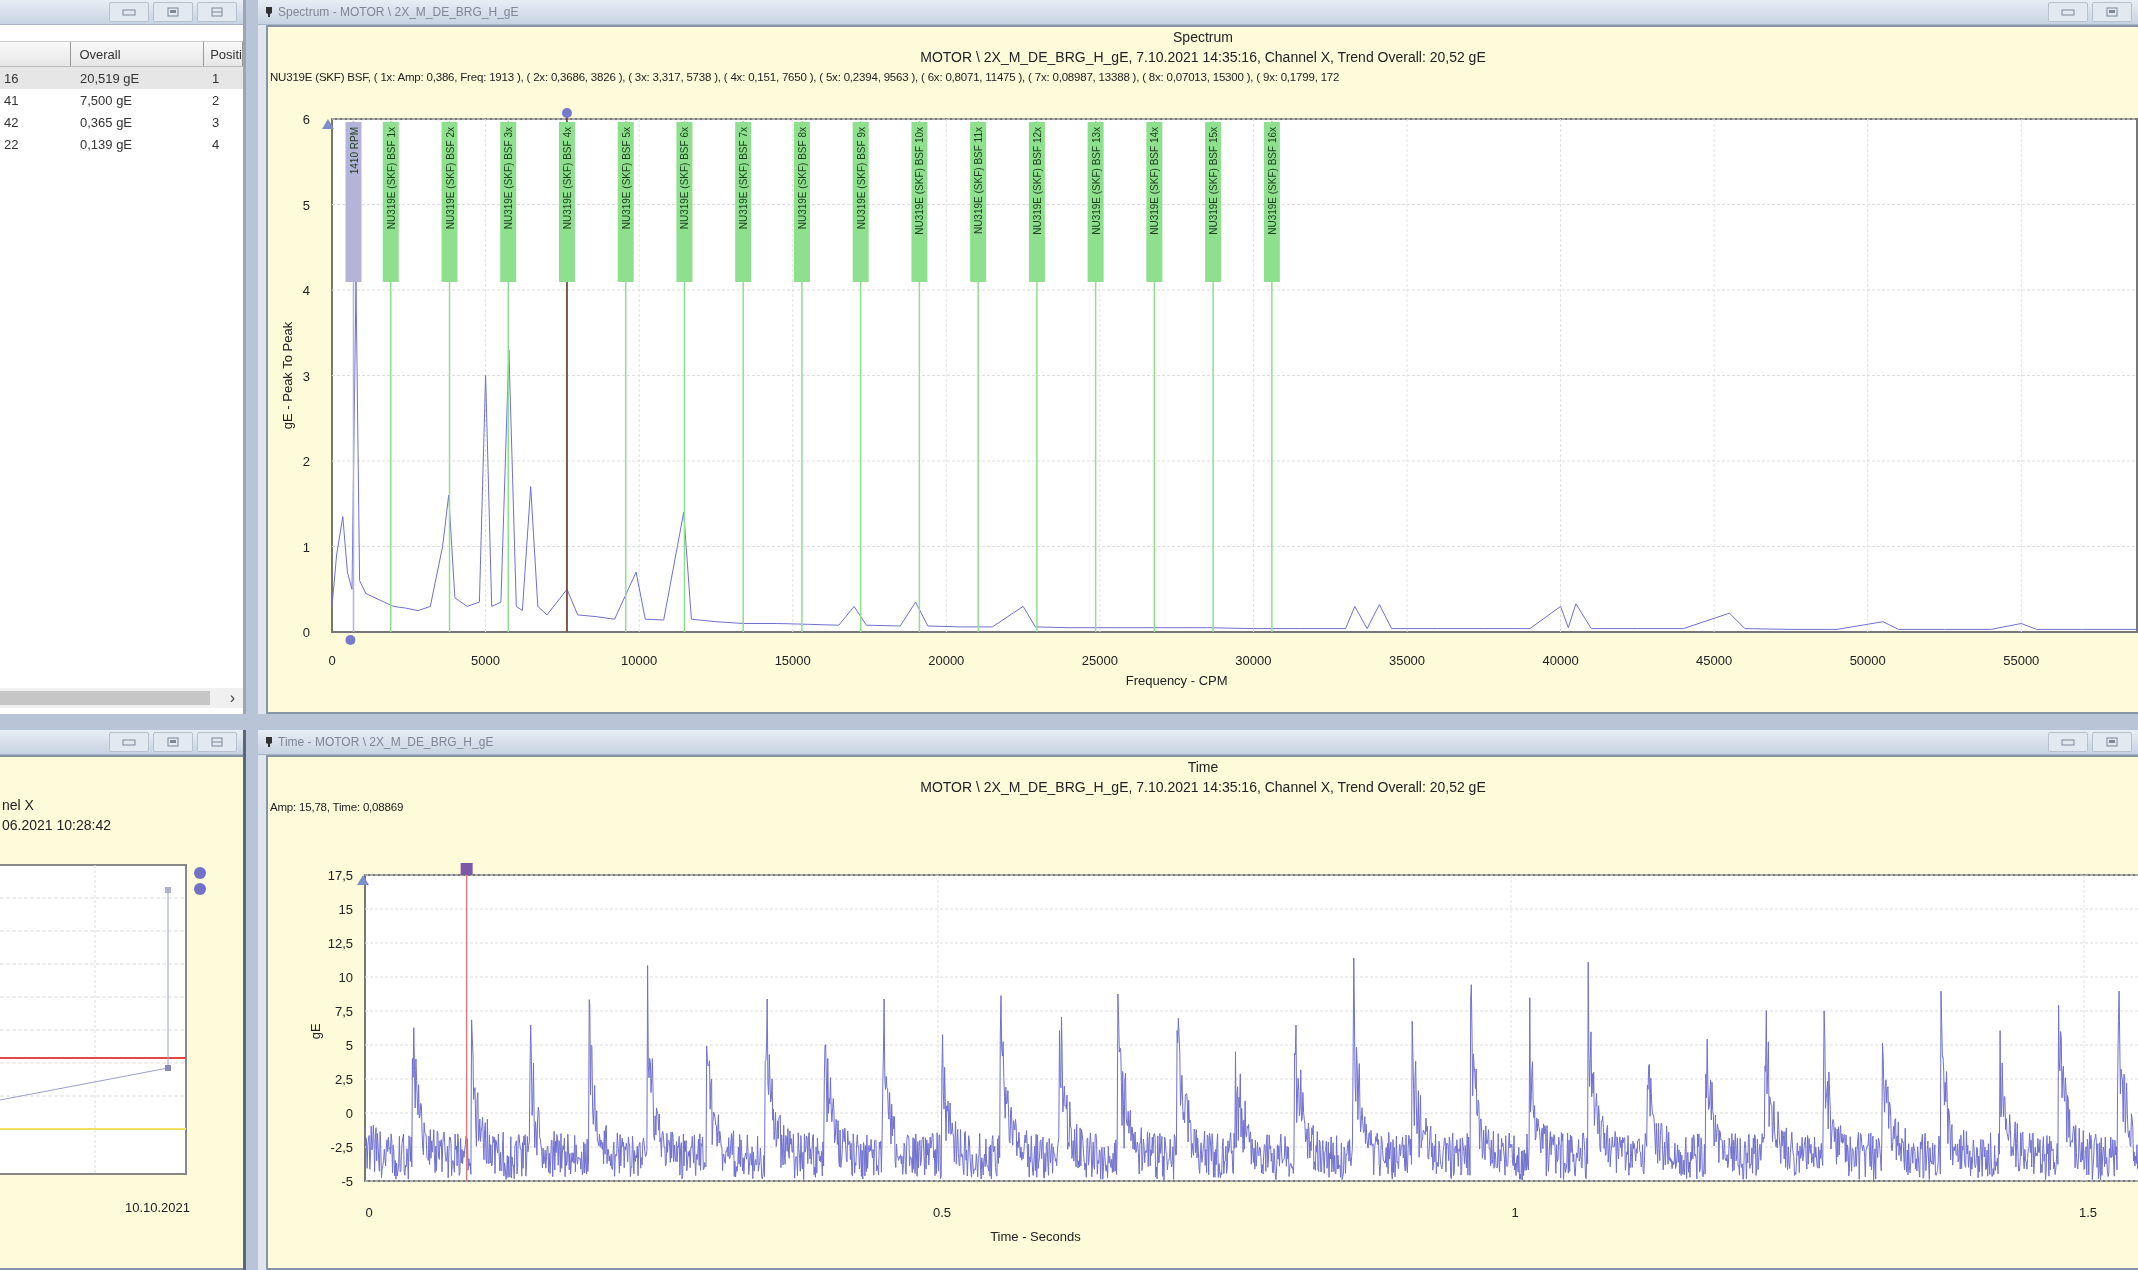 This screenshot has height=1270, width=2138. What do you see at coordinates (946, 660) in the screenshot?
I see `axis-tick-label: 20000` at bounding box center [946, 660].